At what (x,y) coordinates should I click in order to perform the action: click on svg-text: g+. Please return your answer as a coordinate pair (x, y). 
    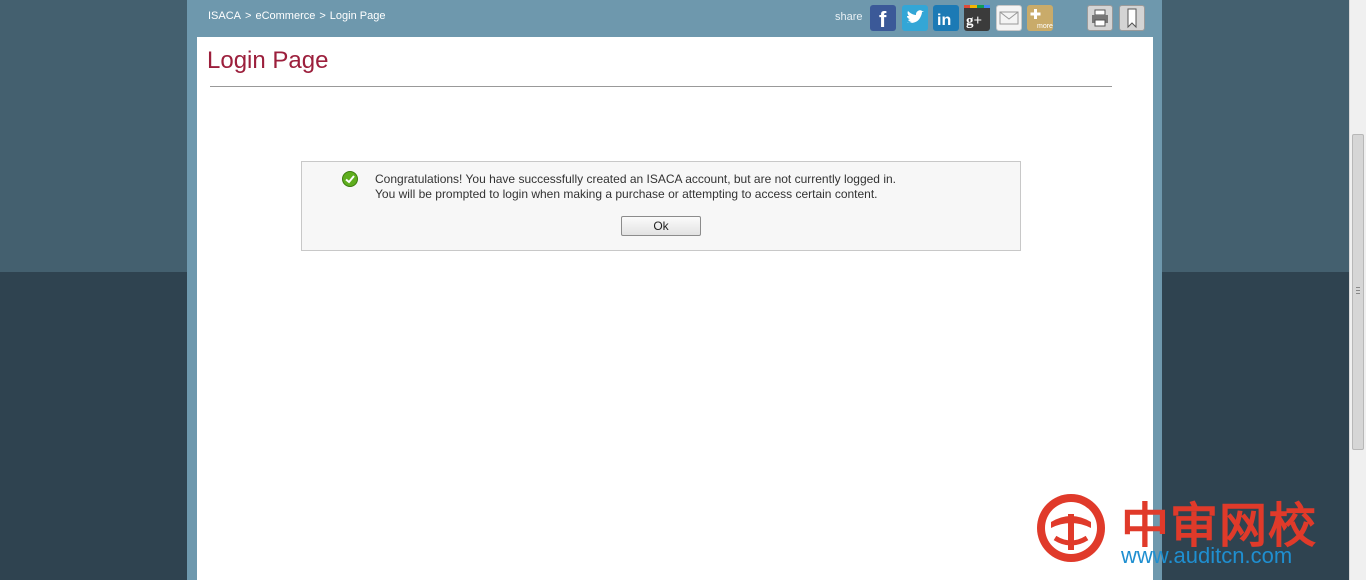
    Looking at the image, I should click on (974, 21).